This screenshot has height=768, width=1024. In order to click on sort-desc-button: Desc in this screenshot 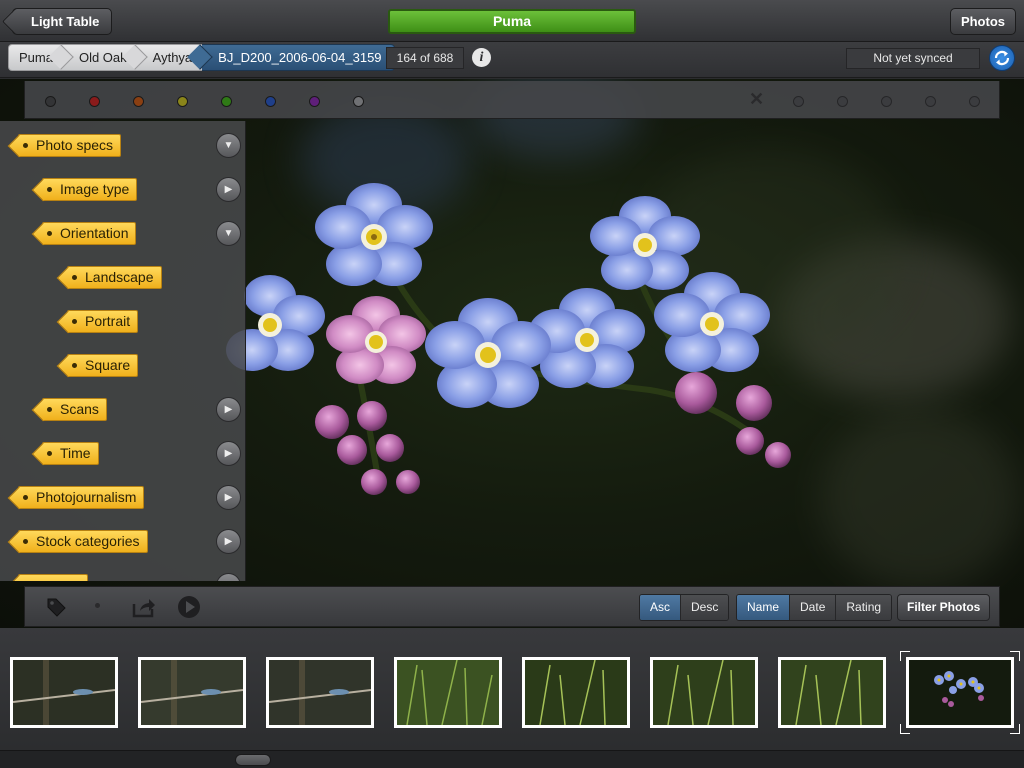, I will do `click(705, 607)`.